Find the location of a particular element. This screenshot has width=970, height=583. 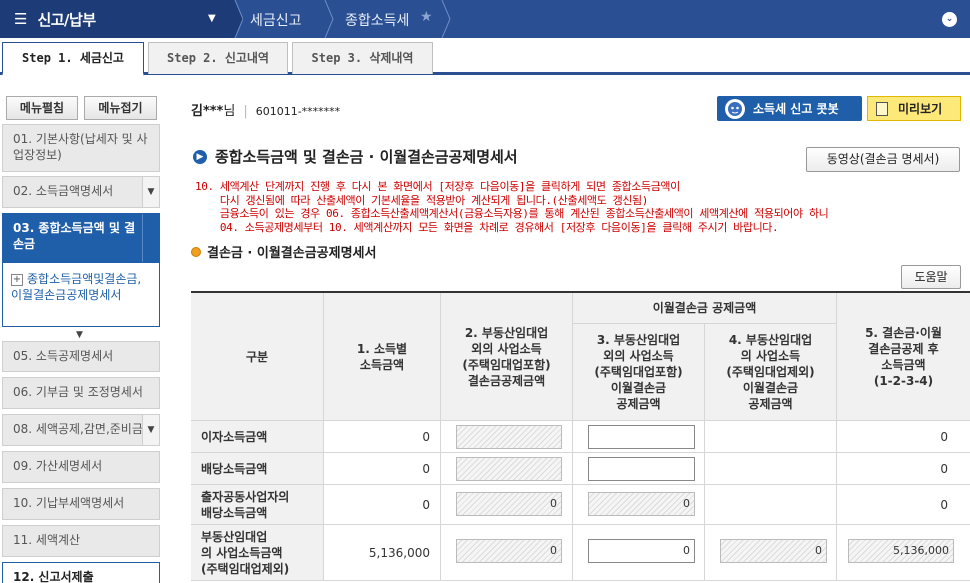

header-income-amount: 1. 소득별 소득금액 is located at coordinates (382, 357).